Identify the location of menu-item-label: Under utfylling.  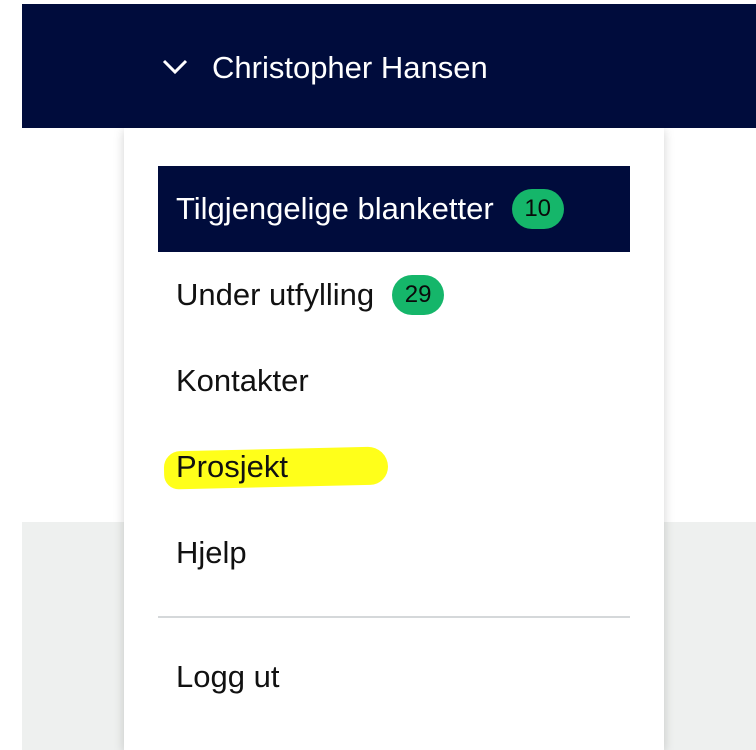
(275, 294).